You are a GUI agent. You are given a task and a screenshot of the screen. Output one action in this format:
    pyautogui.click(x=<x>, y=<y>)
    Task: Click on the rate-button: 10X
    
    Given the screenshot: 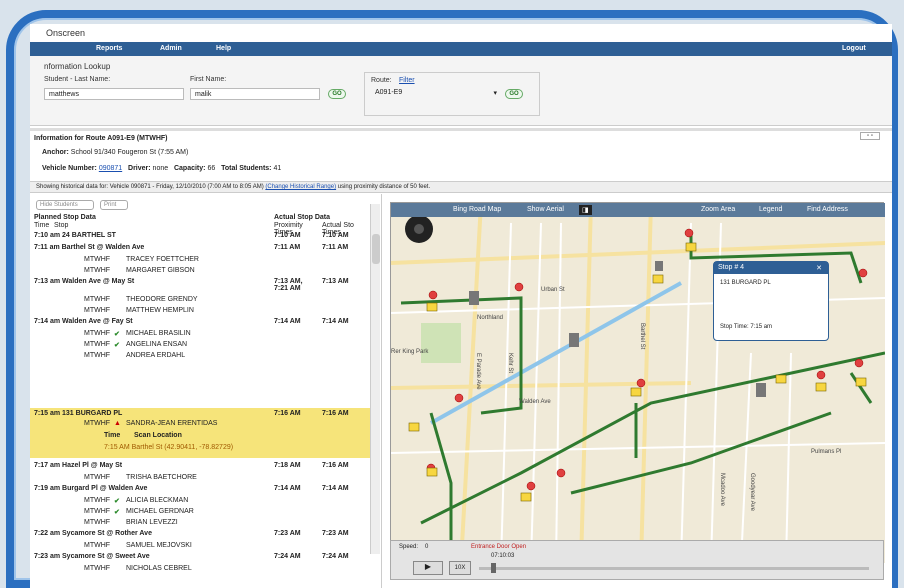 What is the action you would take?
    pyautogui.click(x=460, y=568)
    